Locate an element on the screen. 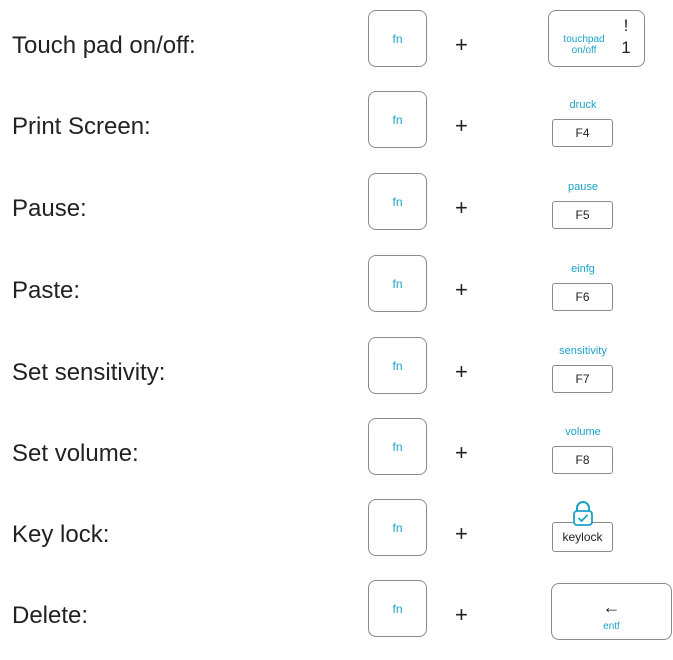 Image resolution: width=673 pixels, height=660 pixels. key-caption: sensitivity is located at coordinates (583, 351).